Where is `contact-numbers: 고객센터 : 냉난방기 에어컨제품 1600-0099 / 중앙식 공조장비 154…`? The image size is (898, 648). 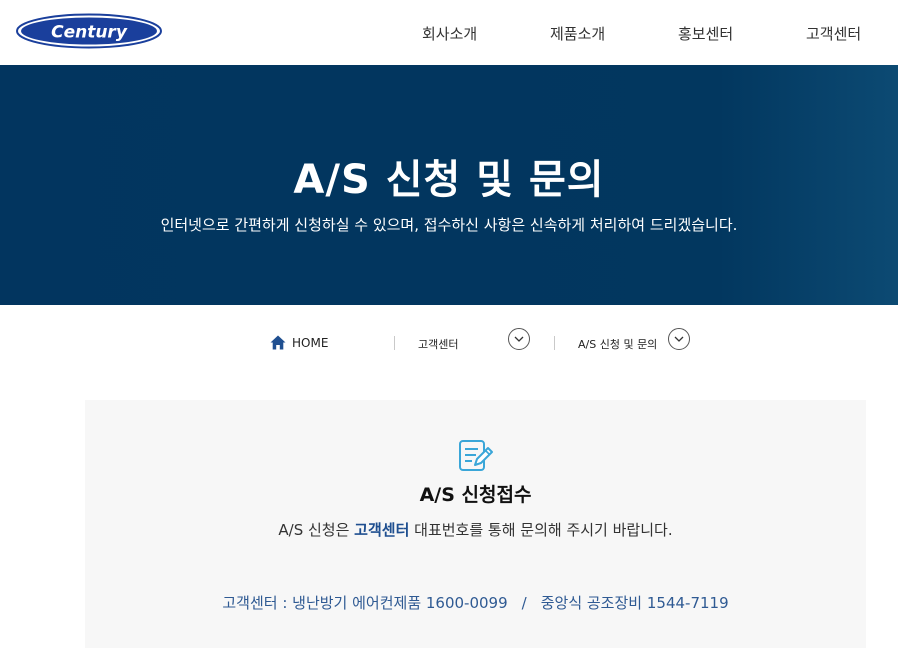 contact-numbers: 고객센터 : 냉난방기 에어컨제품 1600-0099 / 중앙식 공조장비 154… is located at coordinates (475, 602).